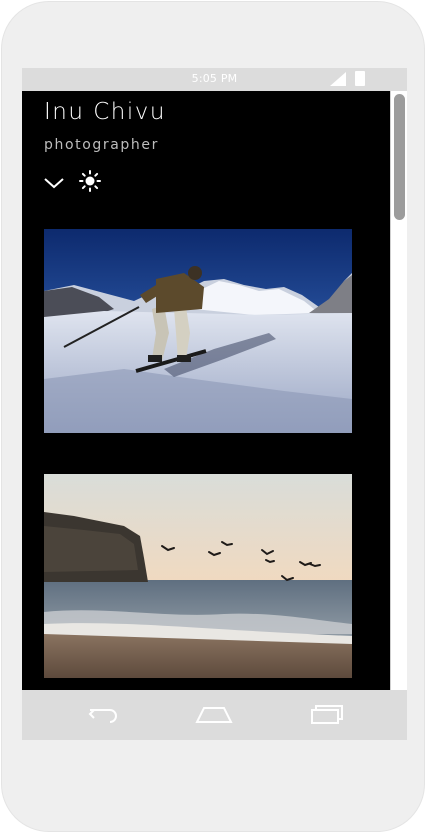  I want to click on chevron-down-icon, so click(54, 183).